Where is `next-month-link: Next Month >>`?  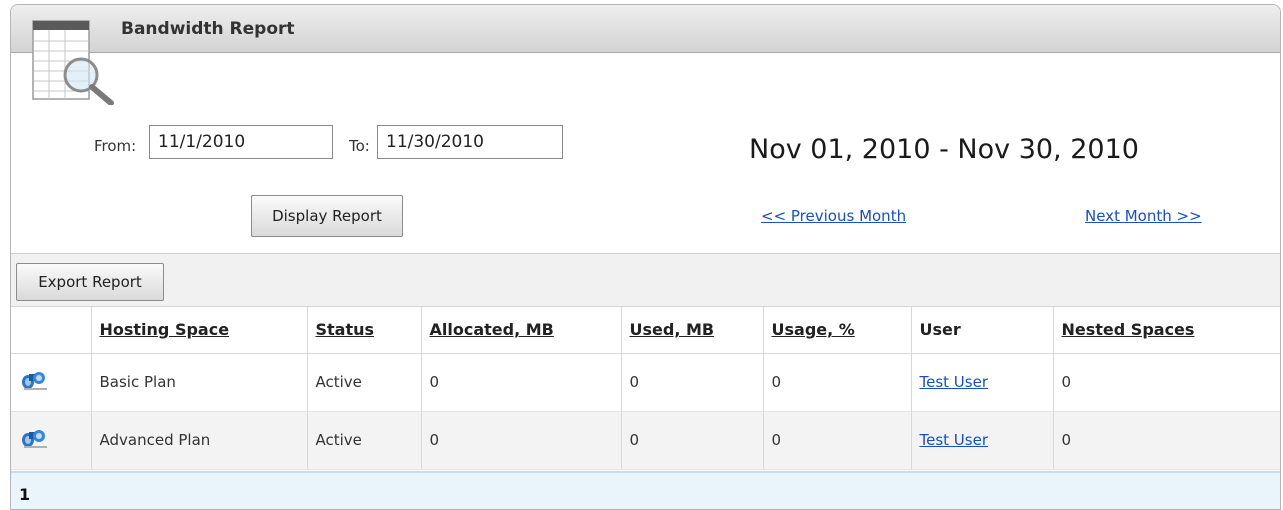 next-month-link: Next Month >> is located at coordinates (1143, 216).